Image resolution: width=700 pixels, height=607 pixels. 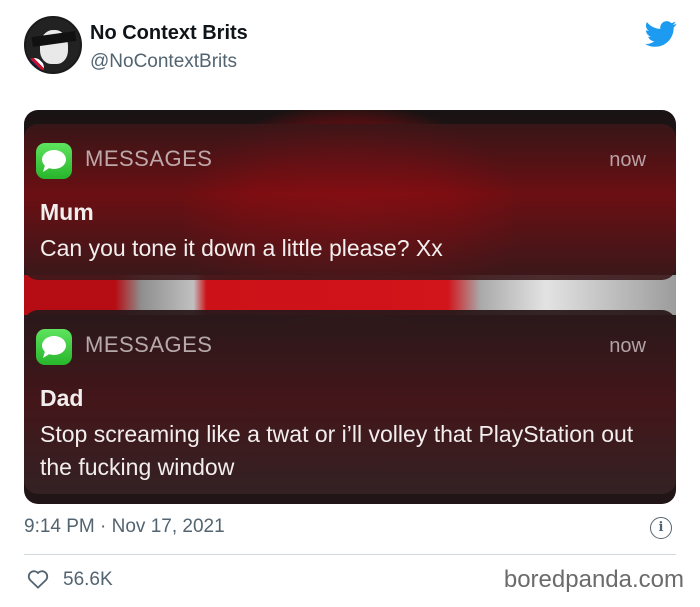 What do you see at coordinates (62, 398) in the screenshot?
I see `notification-sender: Dad` at bounding box center [62, 398].